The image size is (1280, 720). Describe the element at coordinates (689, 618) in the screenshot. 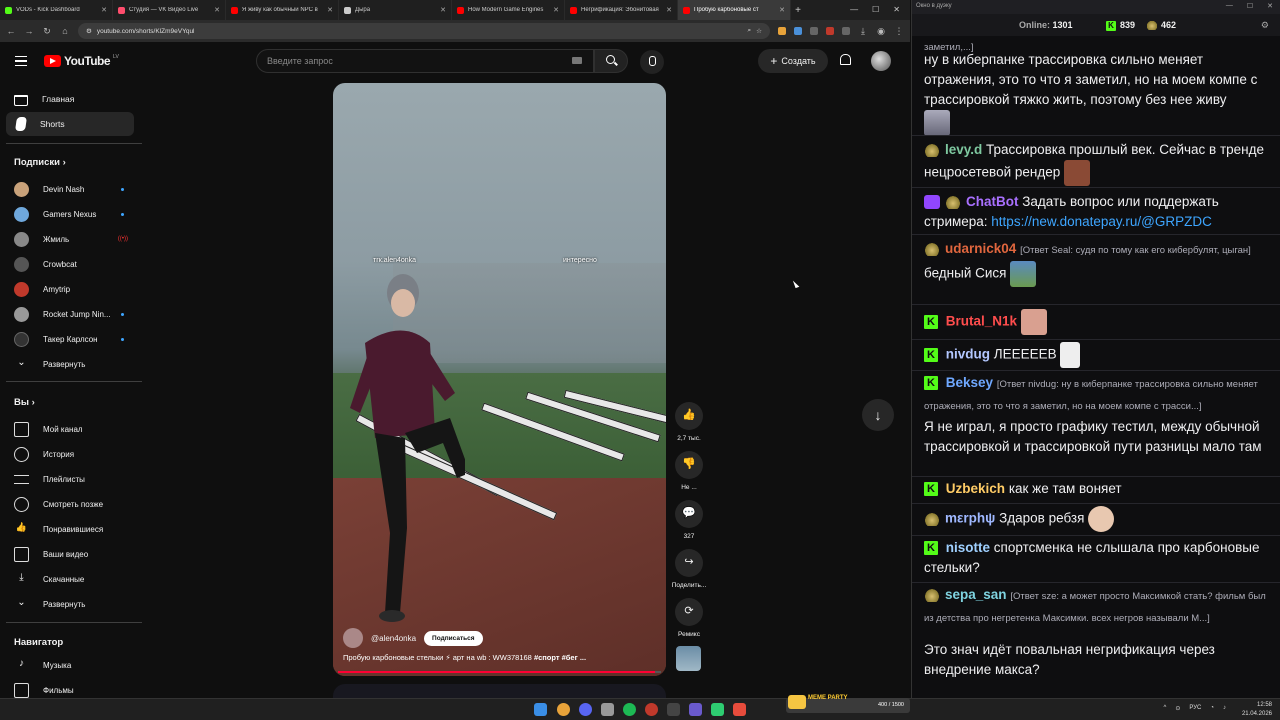

I see `remix-button: Ремикс` at that location.